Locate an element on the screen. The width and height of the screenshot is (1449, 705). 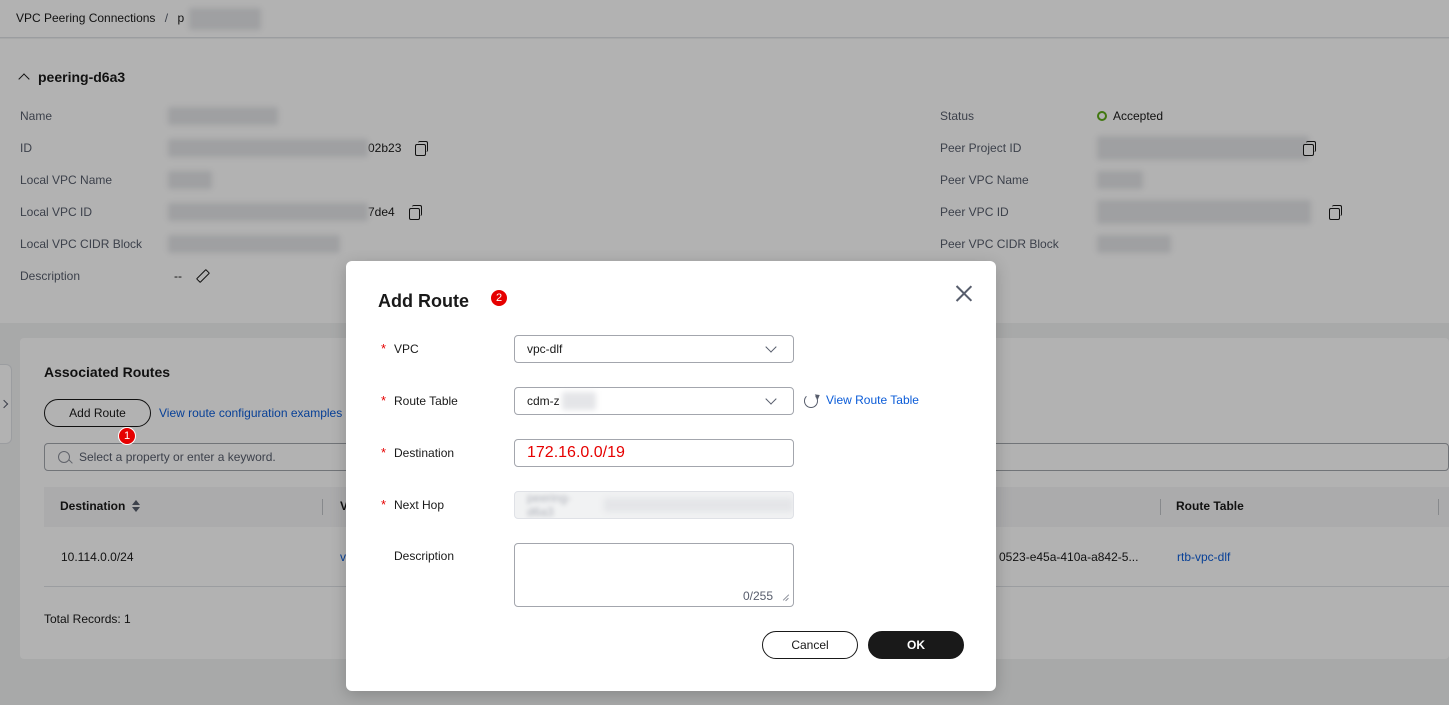
form-label-vpc: * VPC is located at coordinates (398, 348).